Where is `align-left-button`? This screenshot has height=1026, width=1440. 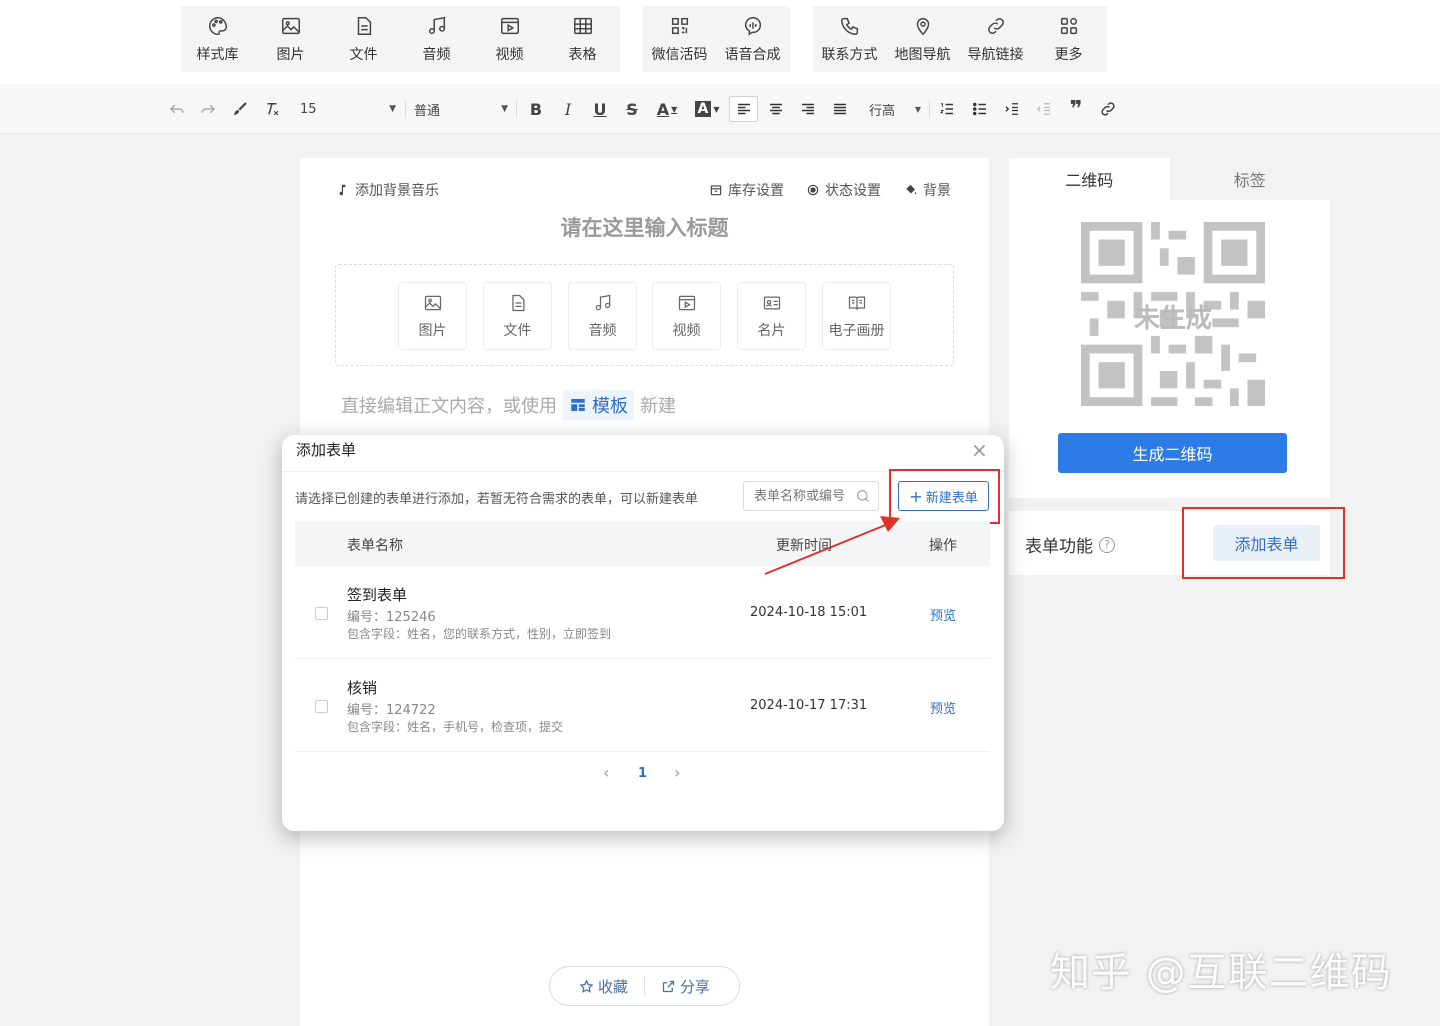
align-left-button is located at coordinates (743, 109).